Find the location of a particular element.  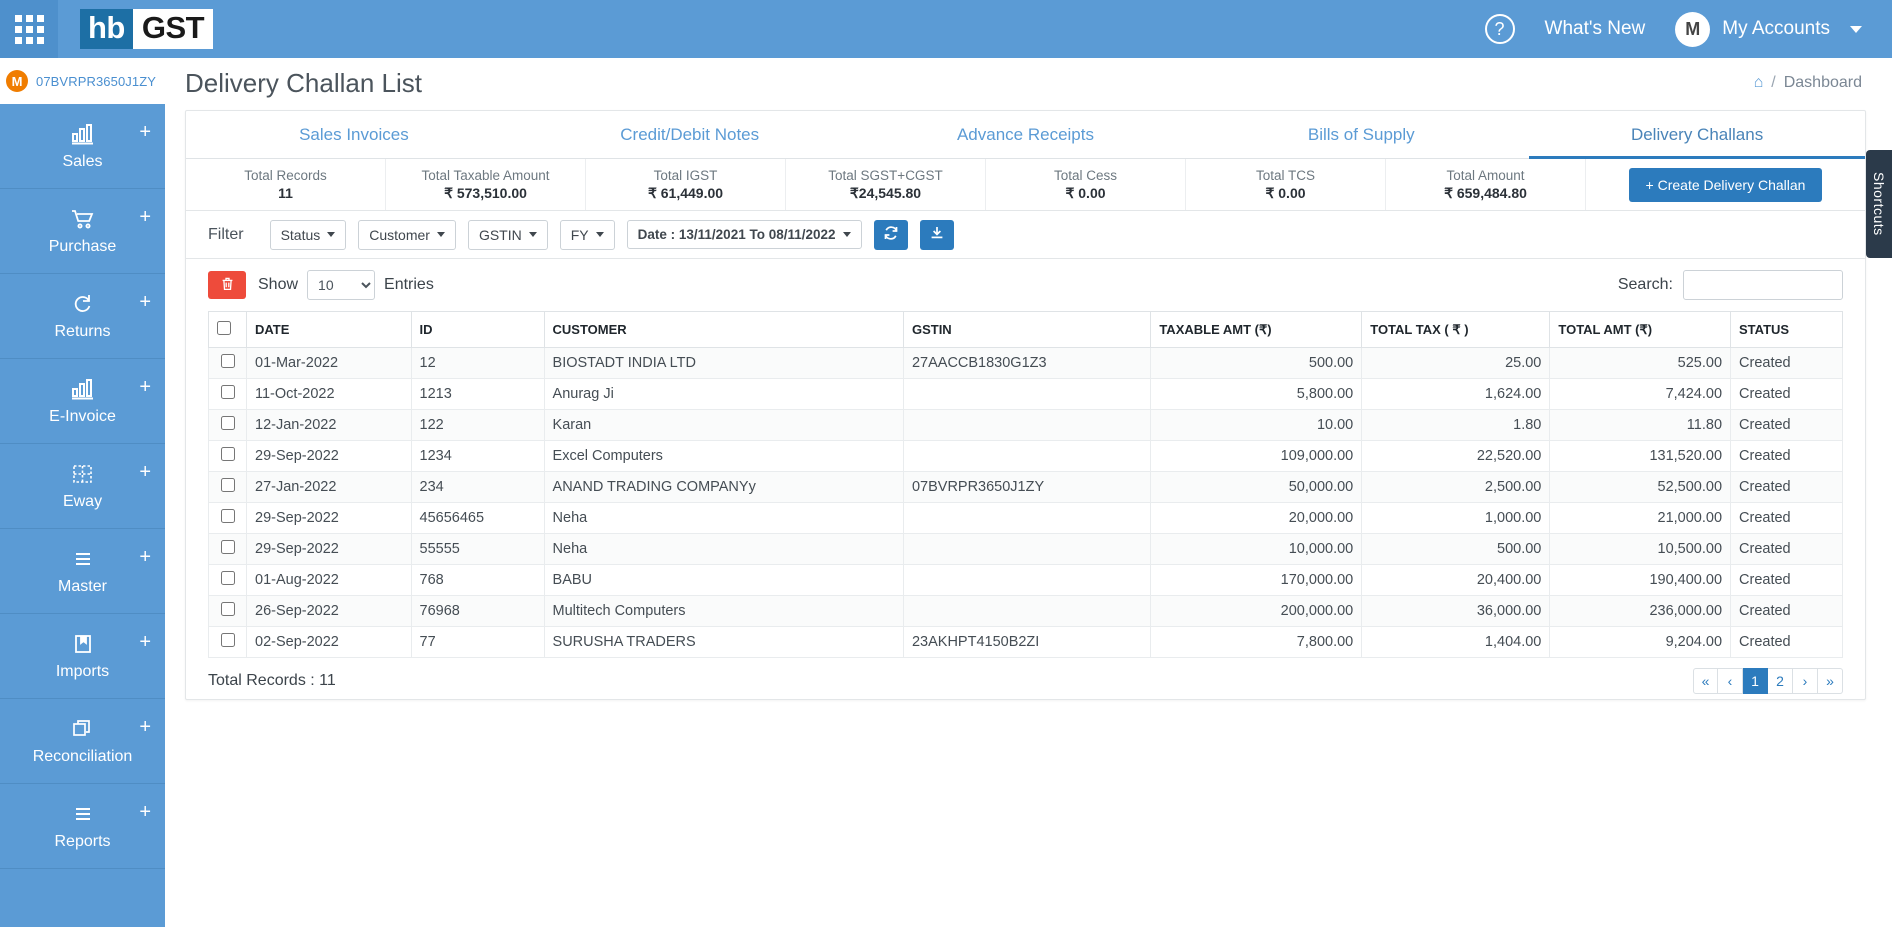

tab-delivery-challans: Delivery Challans is located at coordinates (1697, 135).